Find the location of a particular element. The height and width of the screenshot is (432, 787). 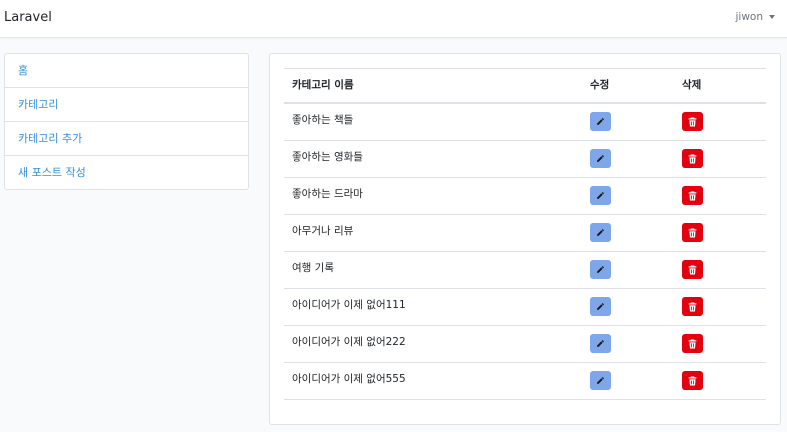

user-menu: jiwon is located at coordinates (755, 17).